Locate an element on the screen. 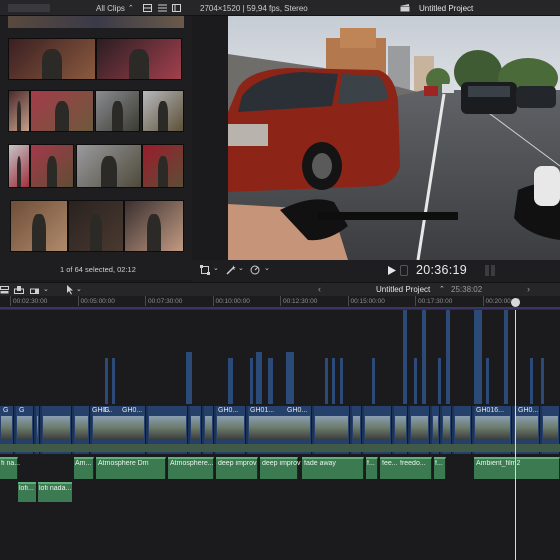  thumbnail-strip-top is located at coordinates (96, 22).